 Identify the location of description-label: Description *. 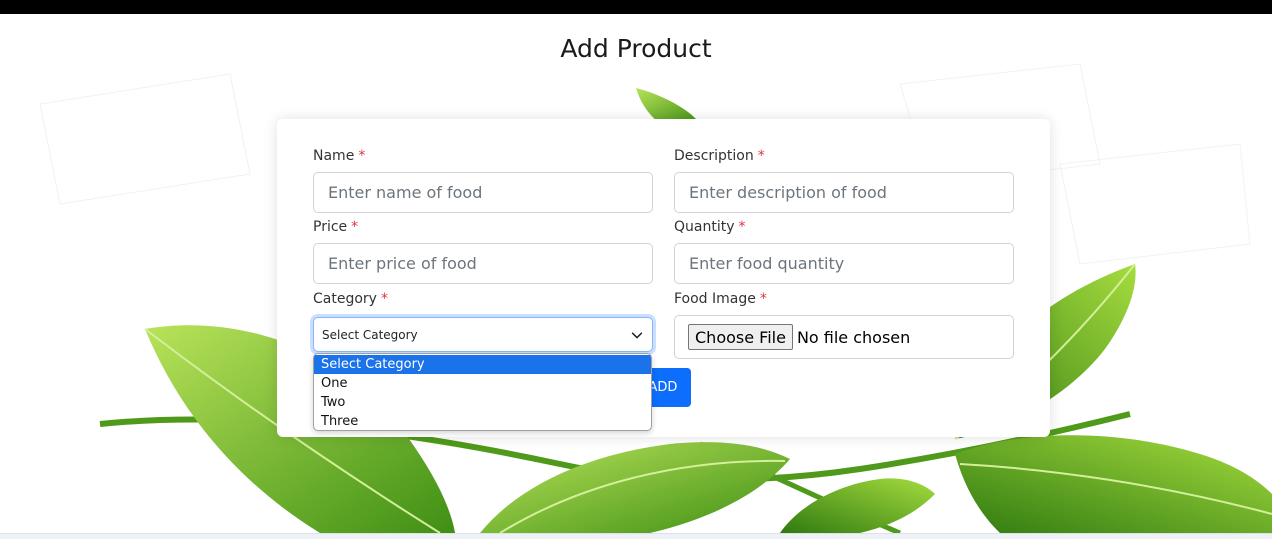
(719, 156).